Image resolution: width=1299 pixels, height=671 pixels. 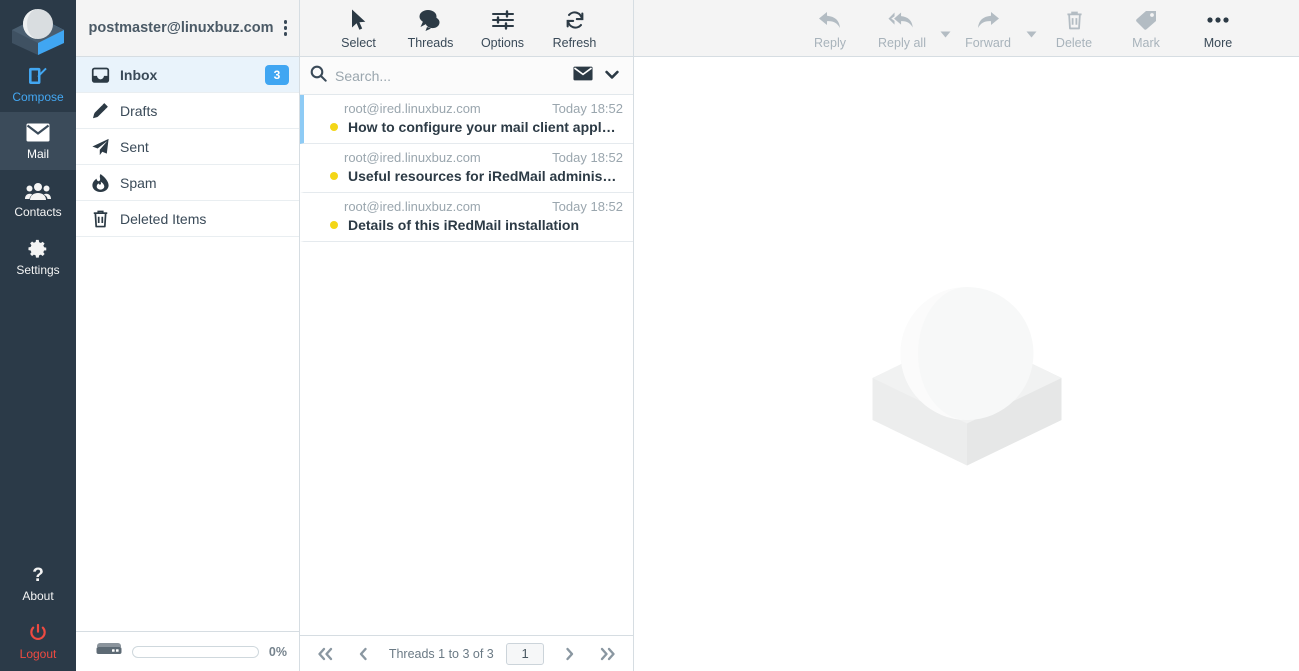 I want to click on options-button: Options, so click(x=503, y=29).